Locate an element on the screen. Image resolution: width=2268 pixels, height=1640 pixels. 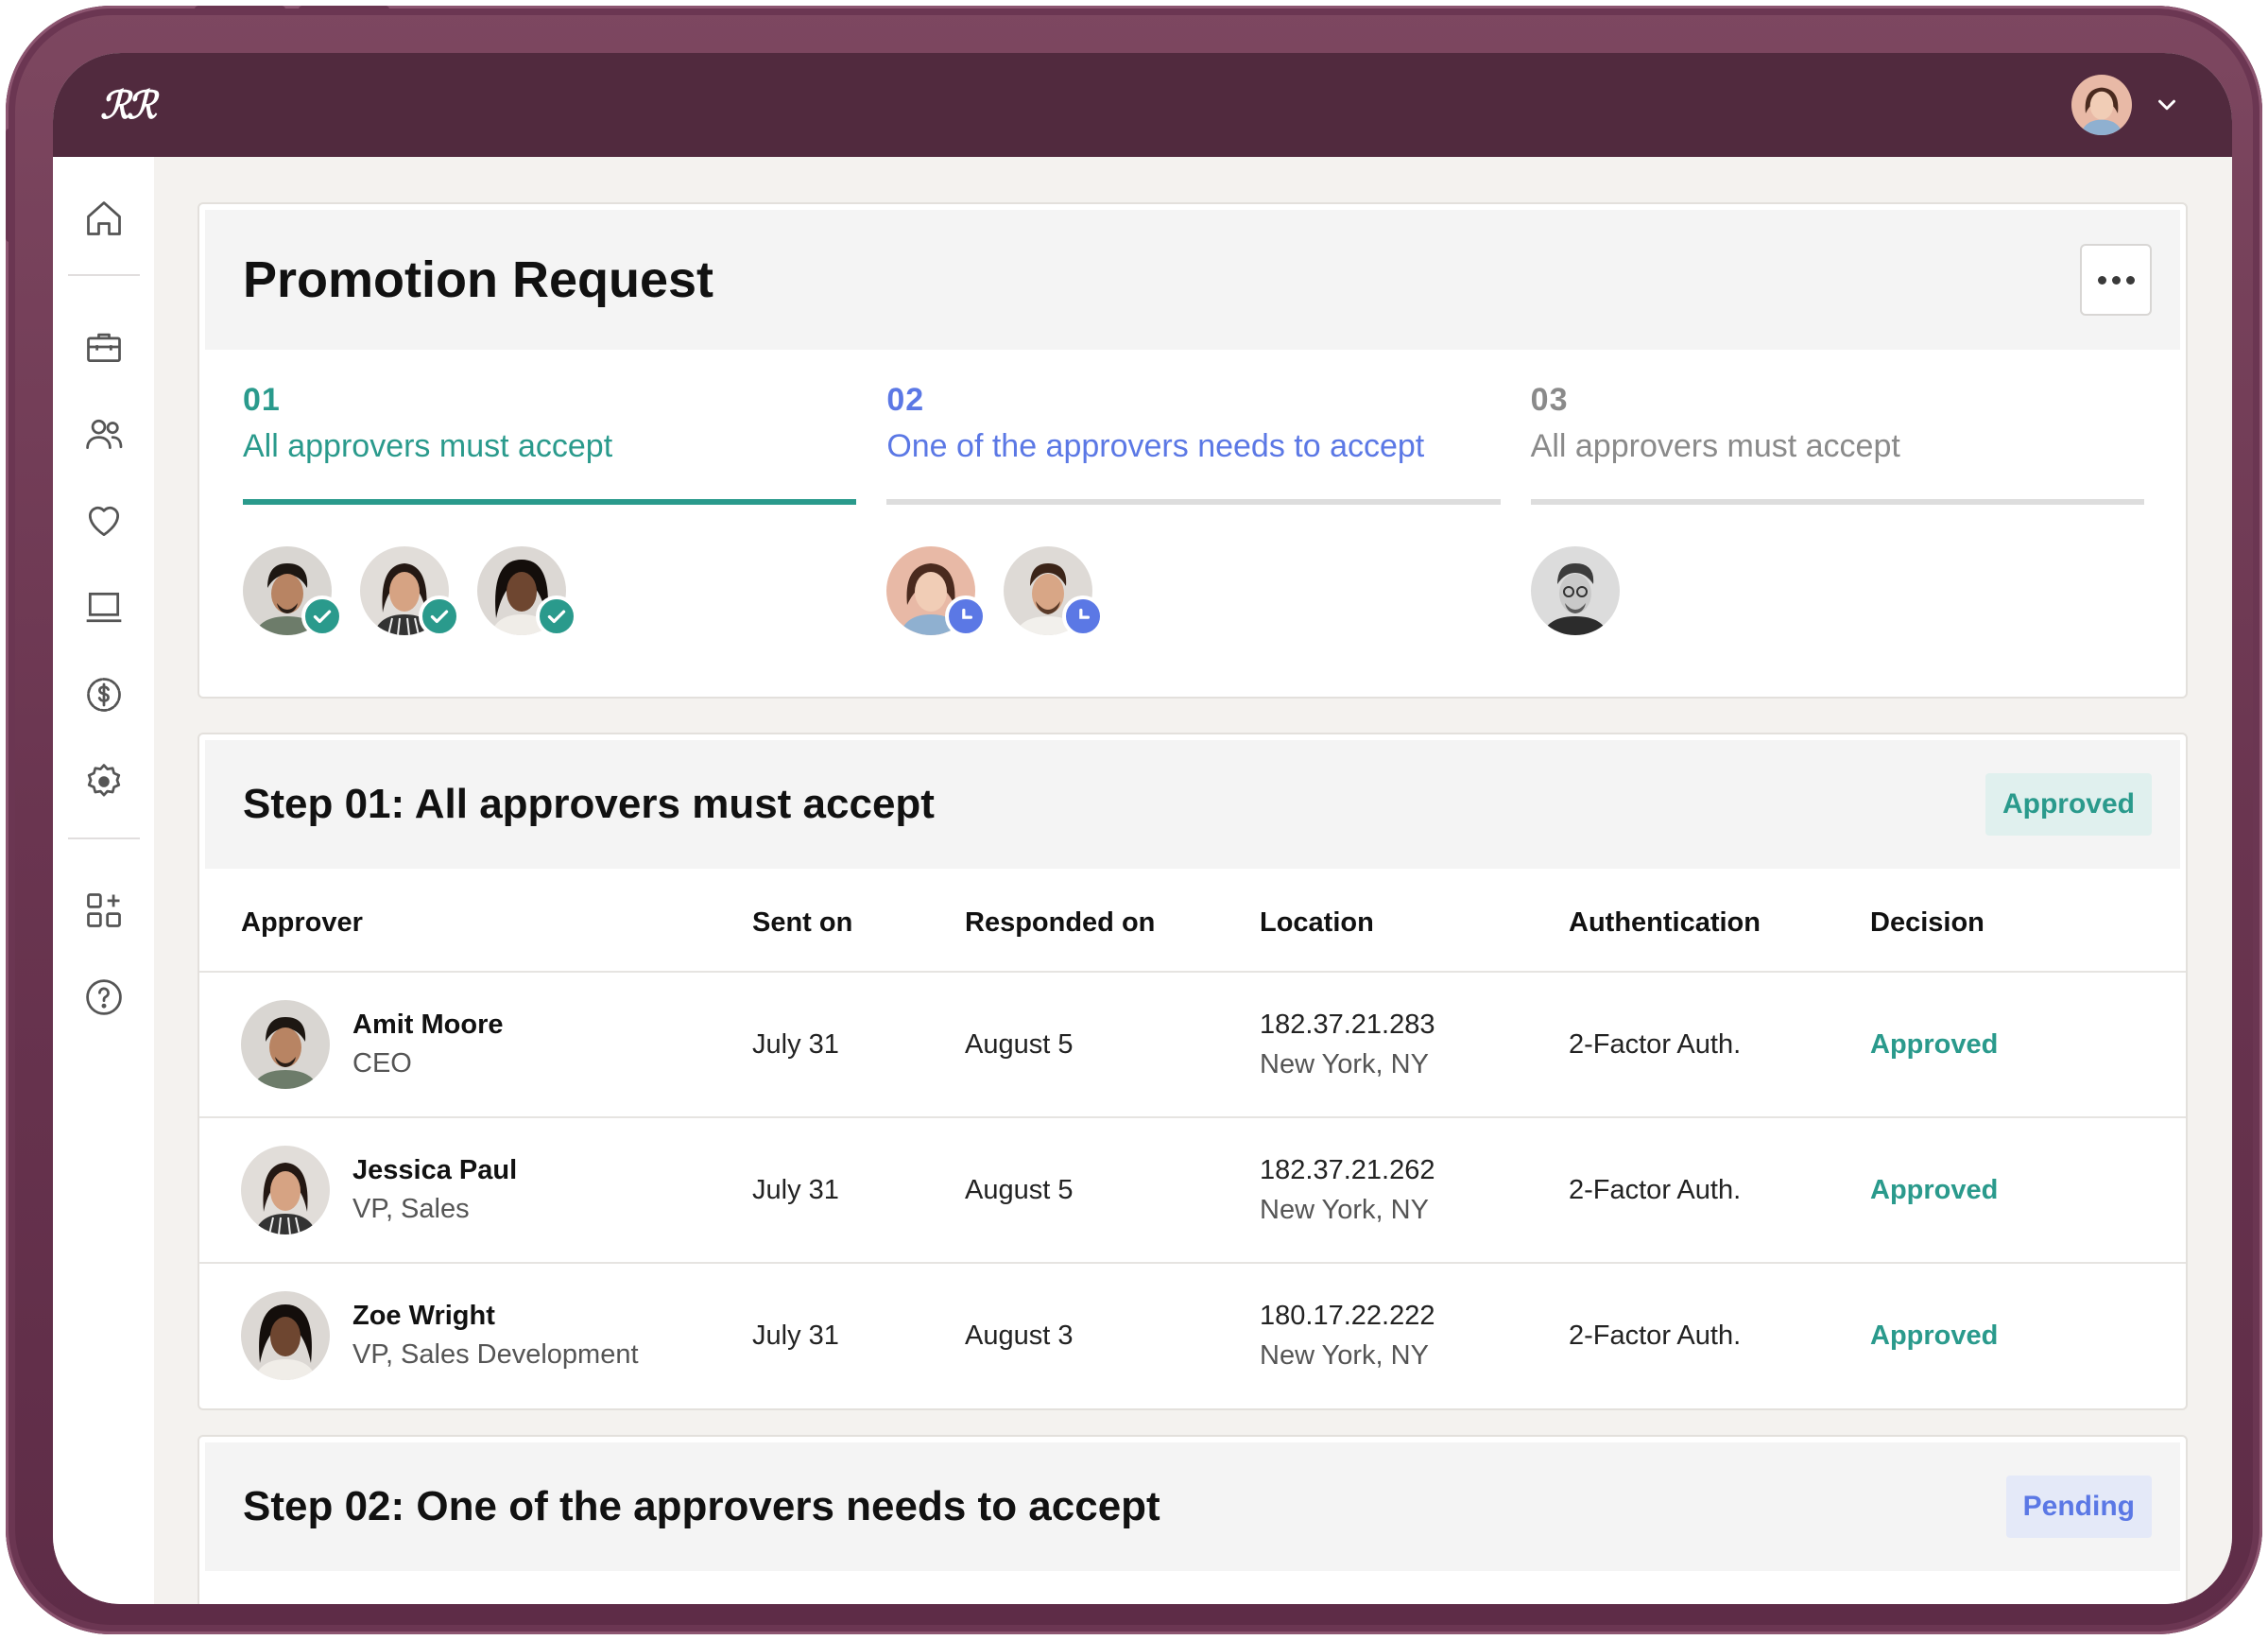
status-badge: Pending is located at coordinates (2078, 1507).